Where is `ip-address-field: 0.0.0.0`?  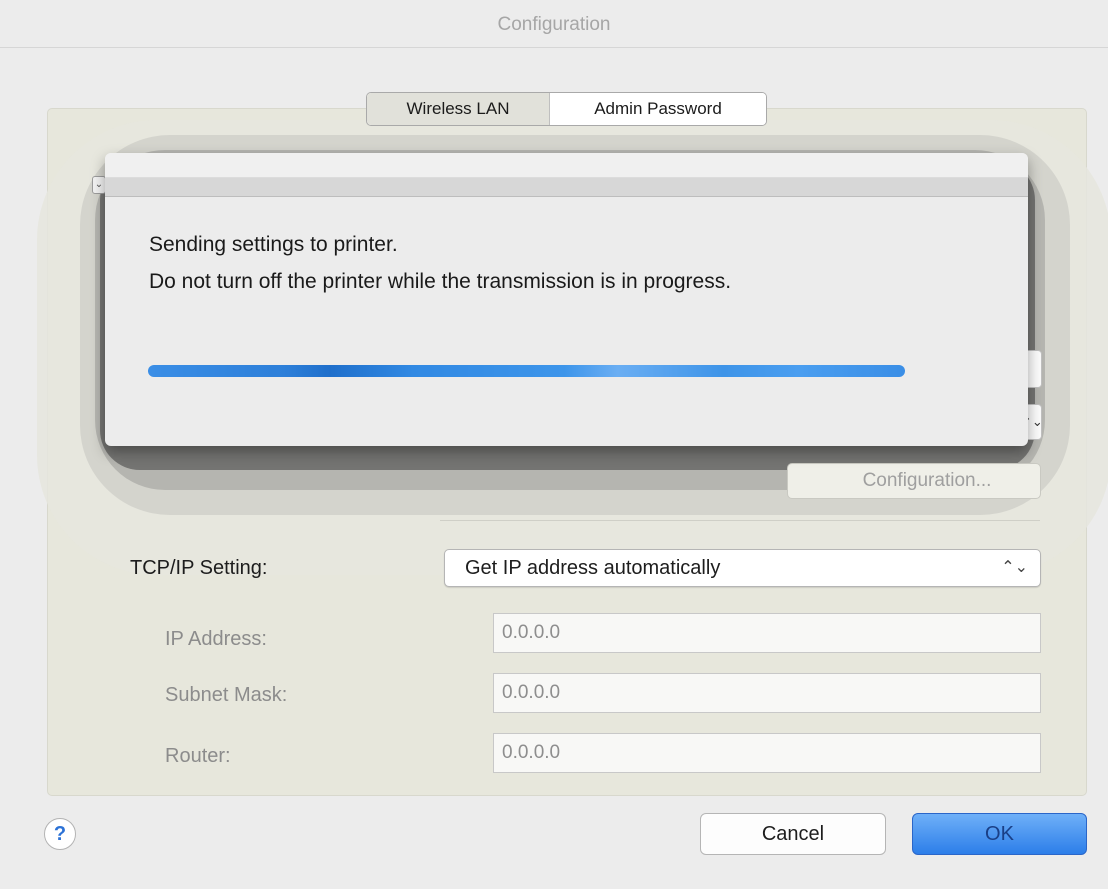
ip-address-field: 0.0.0.0 is located at coordinates (767, 633).